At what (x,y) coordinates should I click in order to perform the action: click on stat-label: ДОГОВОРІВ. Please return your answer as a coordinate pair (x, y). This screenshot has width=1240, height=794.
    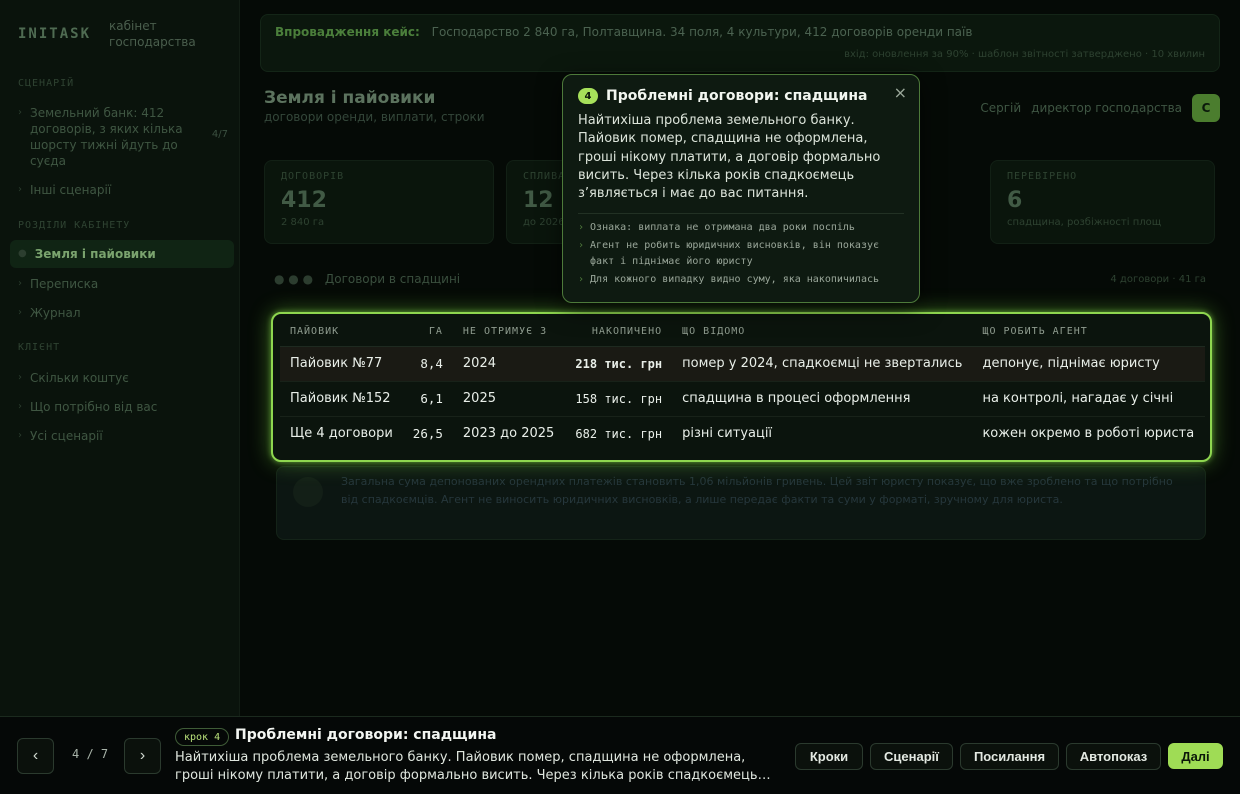
    Looking at the image, I should click on (313, 176).